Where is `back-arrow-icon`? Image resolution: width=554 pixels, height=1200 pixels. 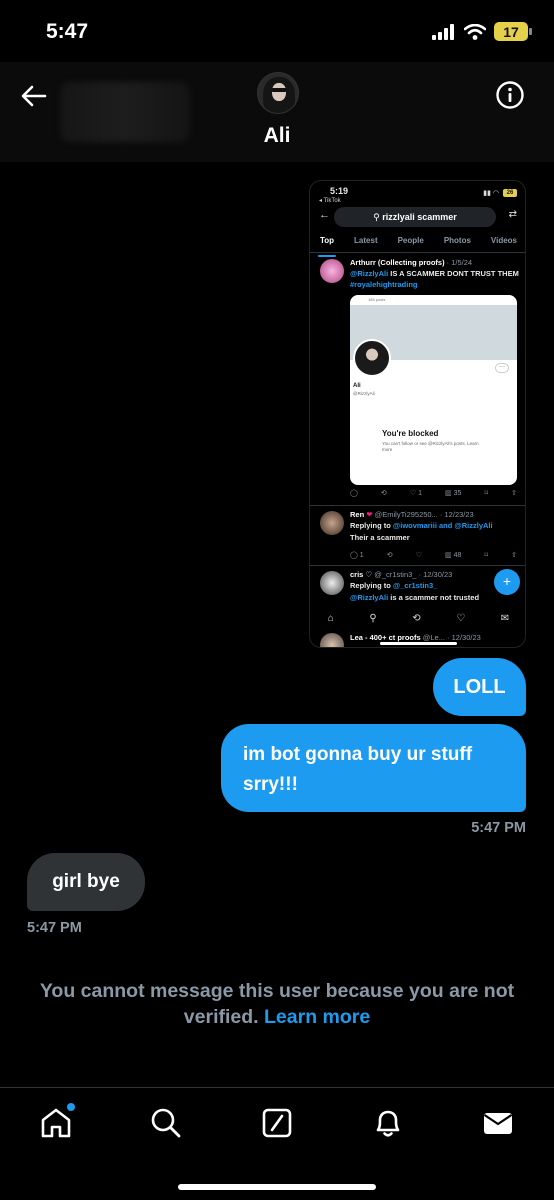
back-arrow-icon is located at coordinates (34, 96).